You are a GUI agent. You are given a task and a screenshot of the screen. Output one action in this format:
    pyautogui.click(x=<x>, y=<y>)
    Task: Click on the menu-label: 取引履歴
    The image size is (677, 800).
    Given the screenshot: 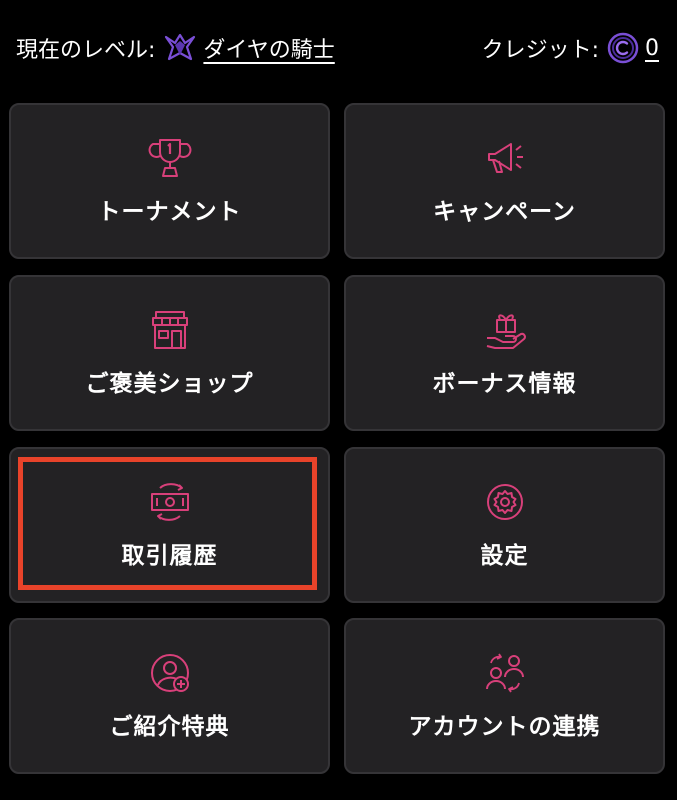 What is the action you would take?
    pyautogui.click(x=169, y=556)
    